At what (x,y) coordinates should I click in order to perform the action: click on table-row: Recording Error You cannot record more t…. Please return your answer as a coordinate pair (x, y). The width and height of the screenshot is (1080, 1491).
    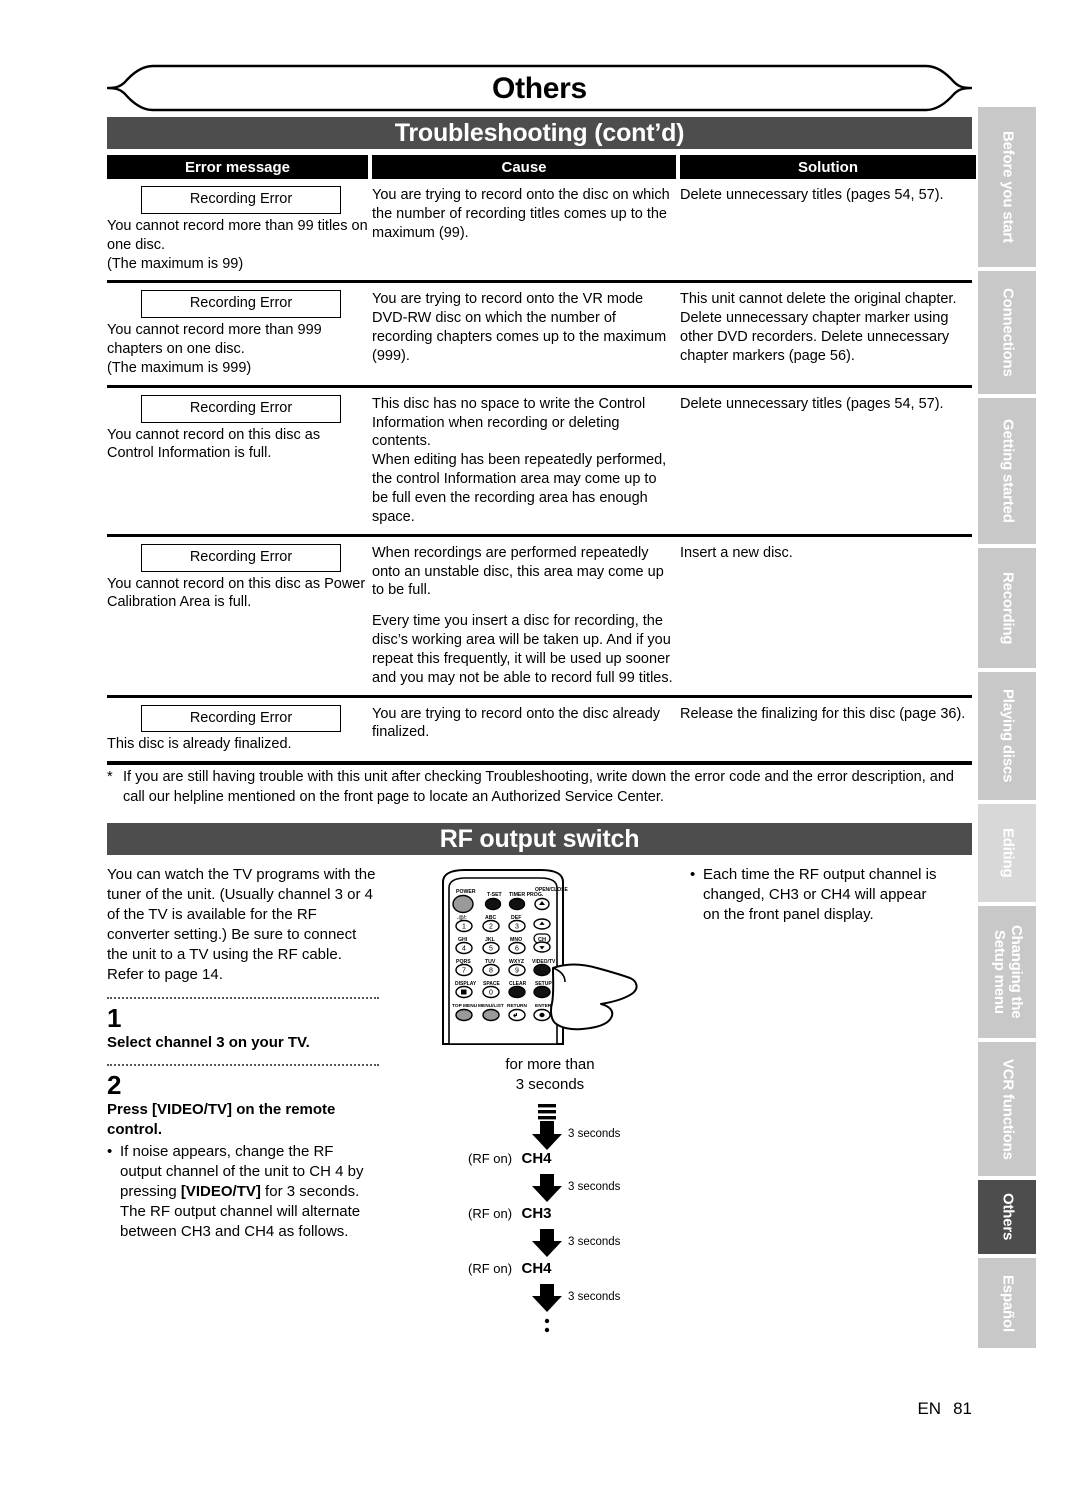
    Looking at the image, I should click on (539, 335).